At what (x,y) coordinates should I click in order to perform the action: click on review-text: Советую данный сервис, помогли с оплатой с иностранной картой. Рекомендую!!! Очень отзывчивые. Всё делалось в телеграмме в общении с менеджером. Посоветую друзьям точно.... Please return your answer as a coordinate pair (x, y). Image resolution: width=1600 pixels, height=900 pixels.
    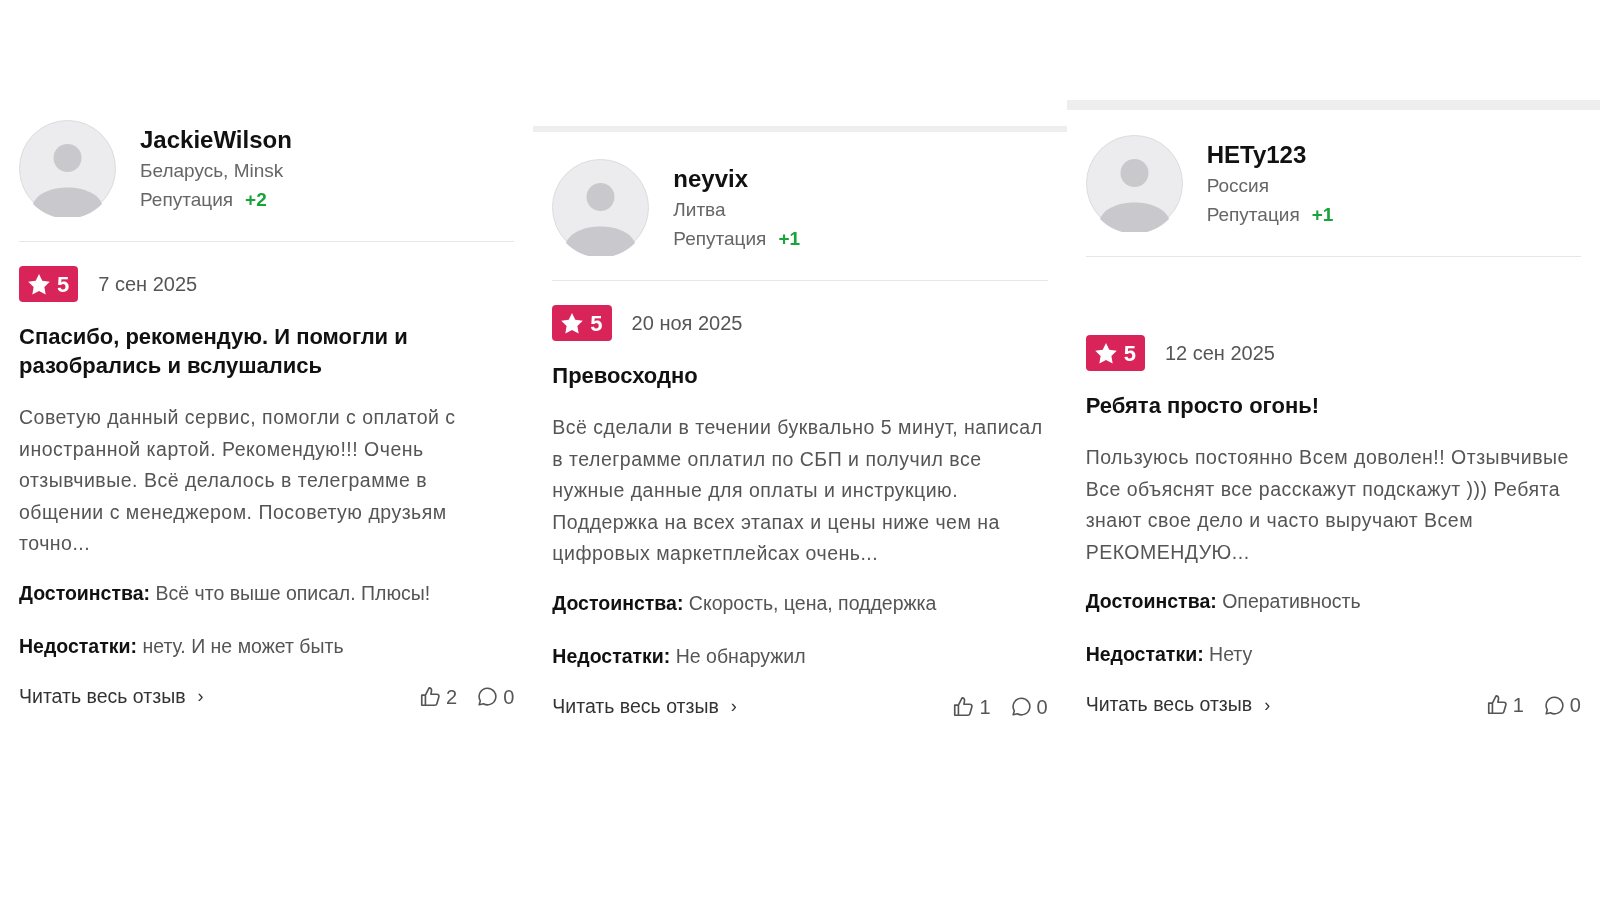
    Looking at the image, I should click on (238, 480).